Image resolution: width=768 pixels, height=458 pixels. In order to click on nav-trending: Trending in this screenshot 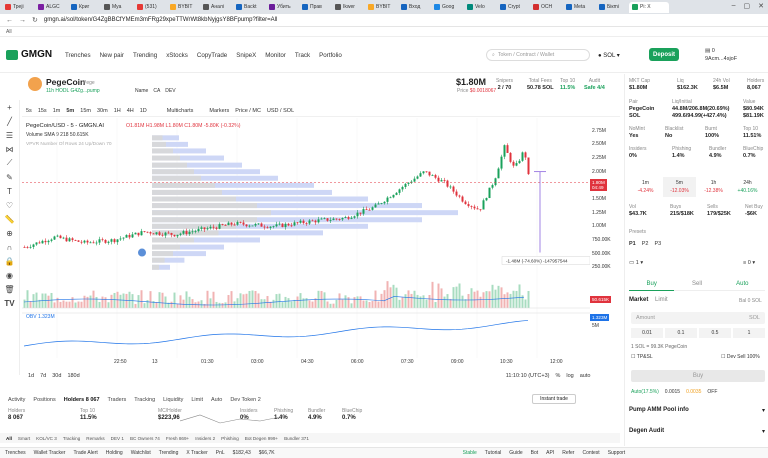, I will do `click(145, 55)`.